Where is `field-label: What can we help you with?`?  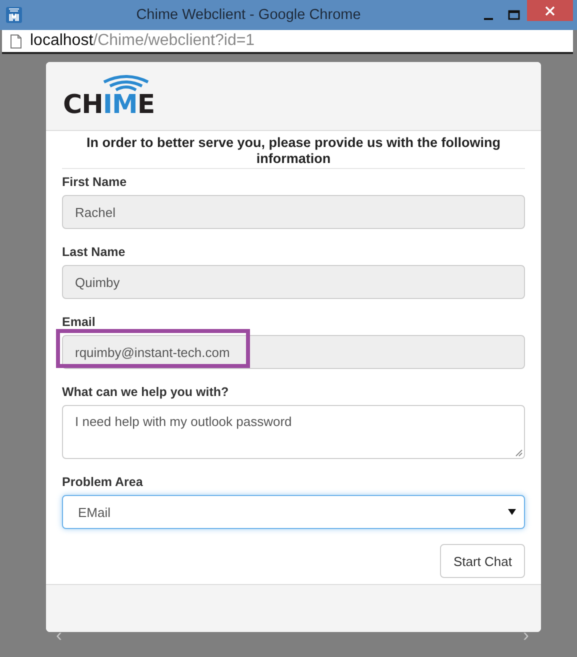
field-label: What can we help you with? is located at coordinates (146, 392).